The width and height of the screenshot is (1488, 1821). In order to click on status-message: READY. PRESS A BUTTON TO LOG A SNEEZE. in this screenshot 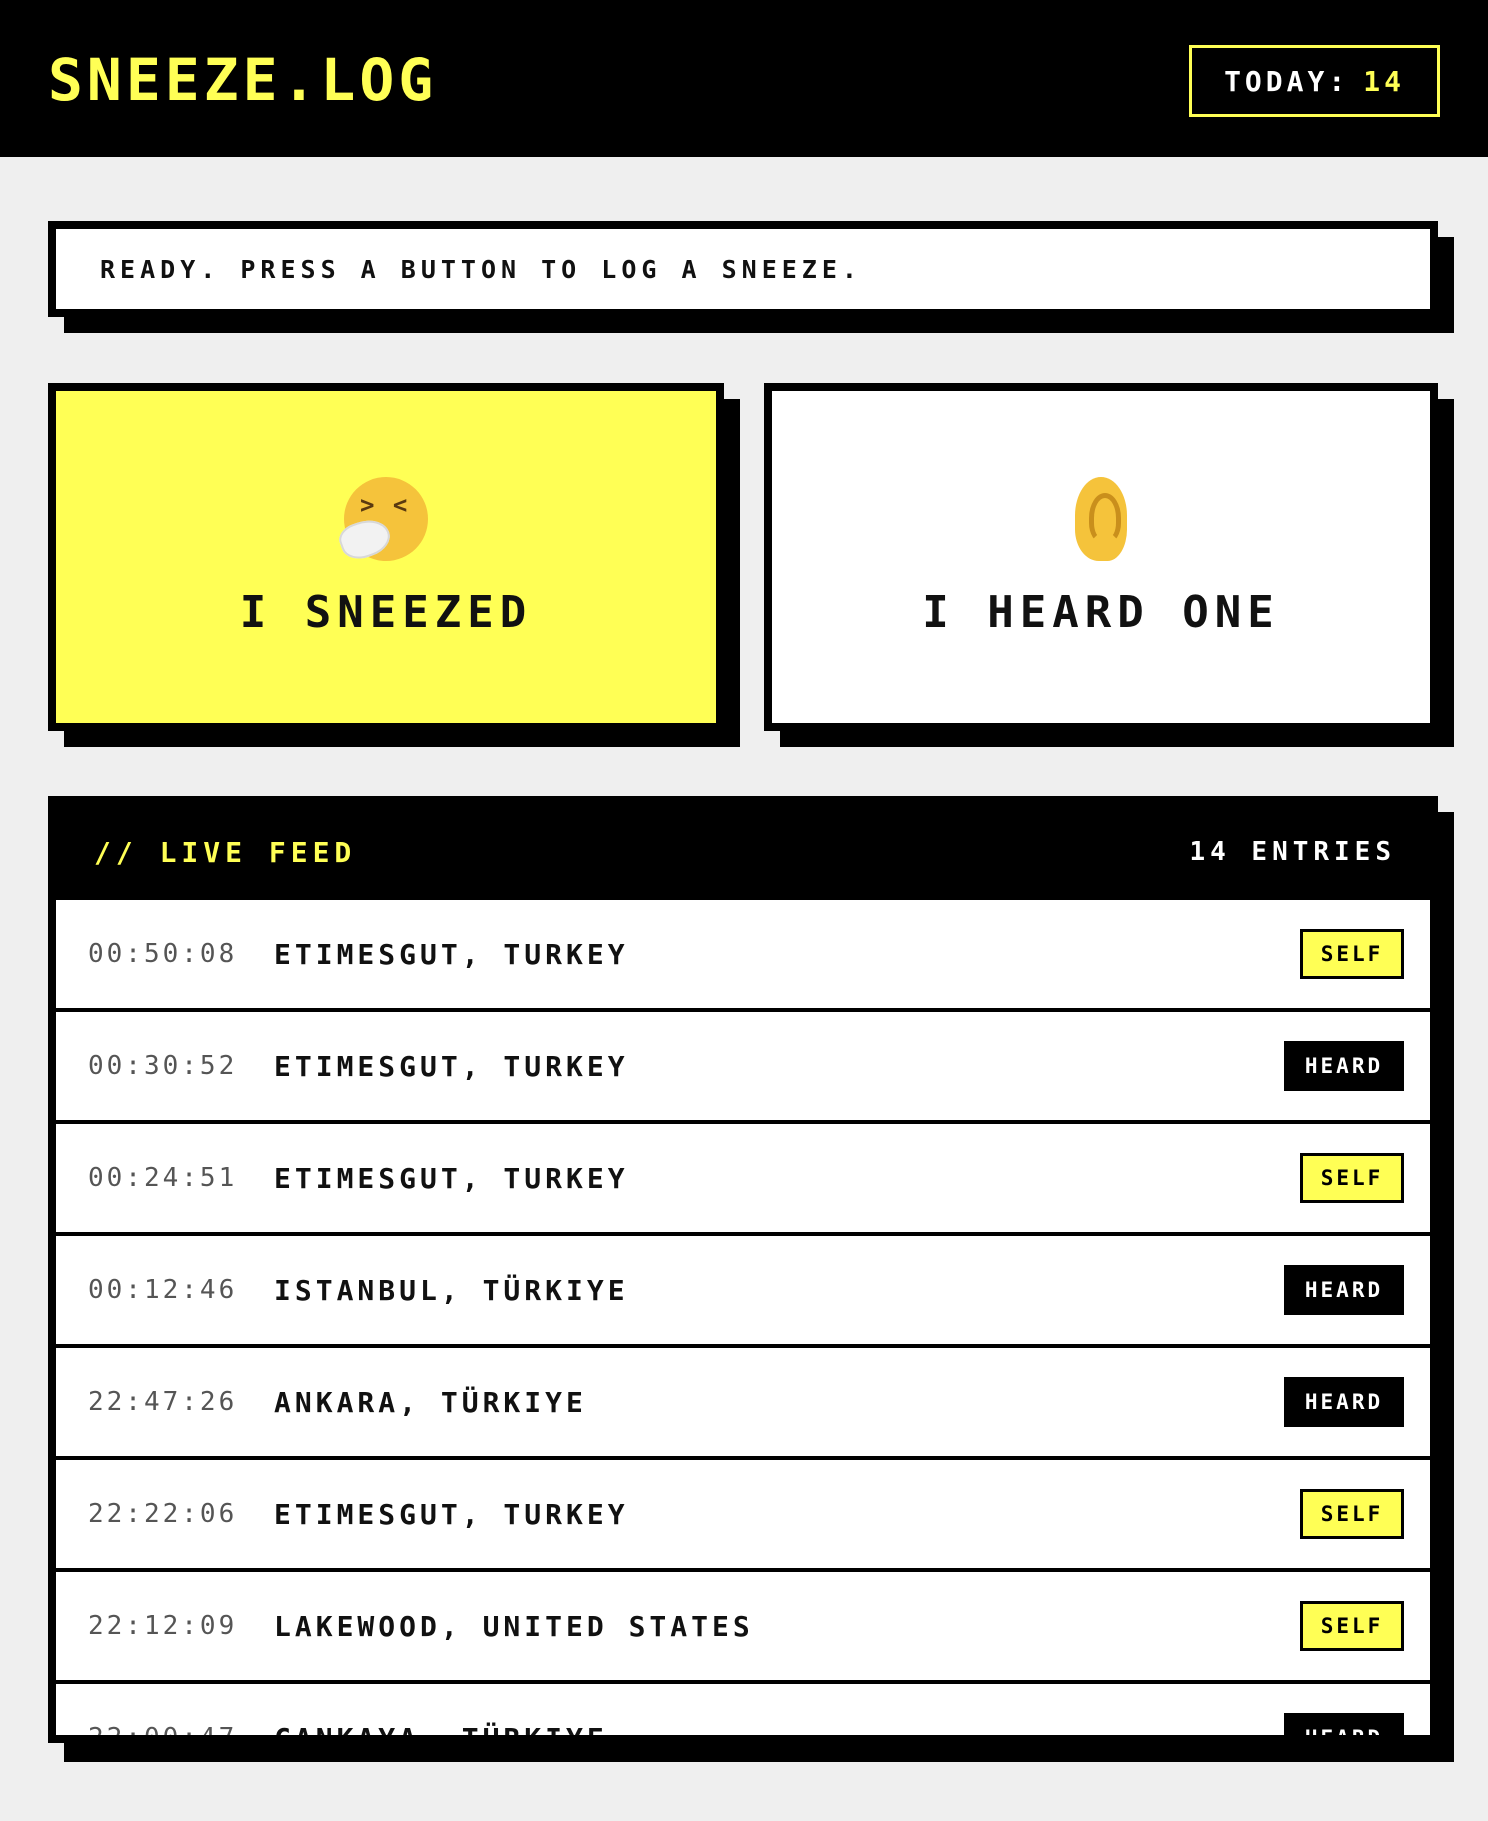, I will do `click(743, 269)`.